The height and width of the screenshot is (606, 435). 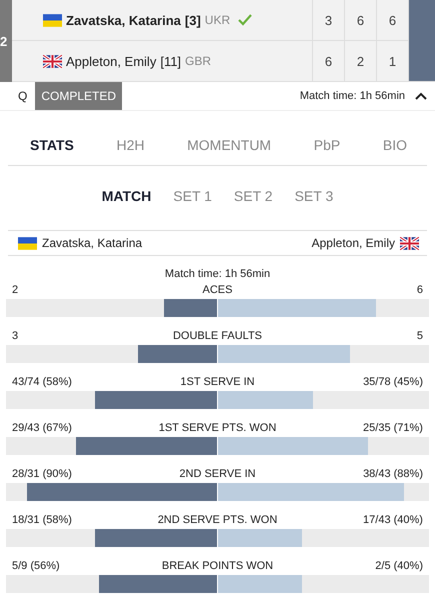 I want to click on caret-icon, so click(x=421, y=96).